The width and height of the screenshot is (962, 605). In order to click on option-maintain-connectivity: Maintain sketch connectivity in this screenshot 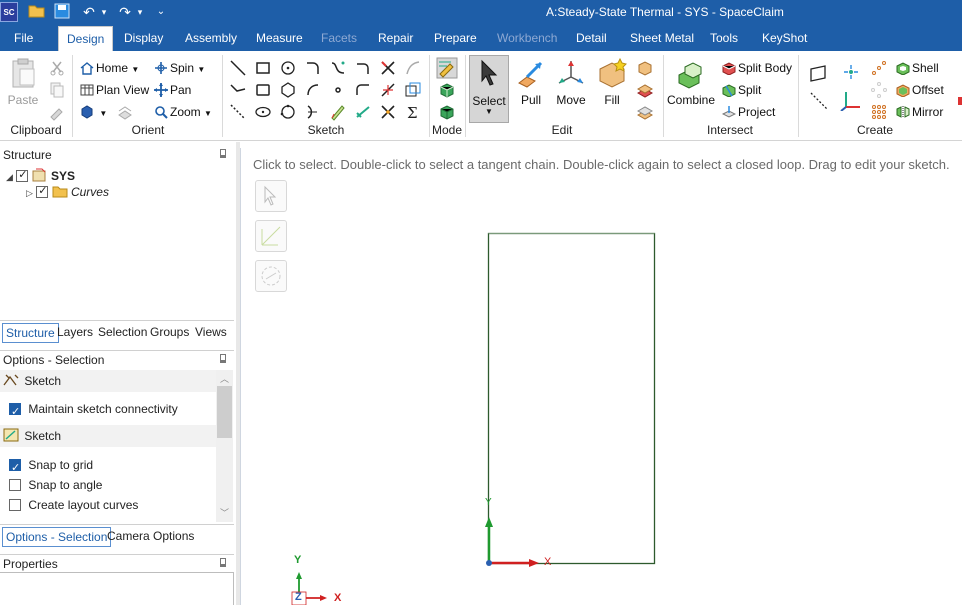, I will do `click(108, 410)`.